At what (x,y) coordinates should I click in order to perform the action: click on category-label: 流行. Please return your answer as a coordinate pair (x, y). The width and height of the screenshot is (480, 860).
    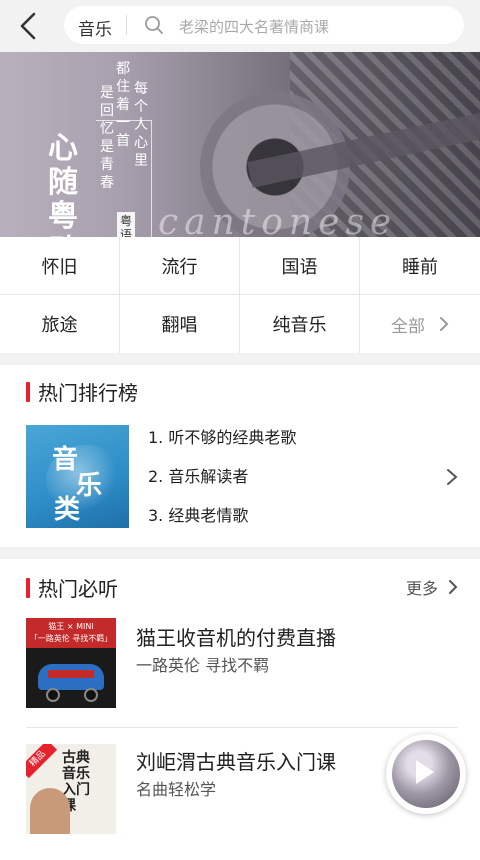
    Looking at the image, I should click on (179, 267).